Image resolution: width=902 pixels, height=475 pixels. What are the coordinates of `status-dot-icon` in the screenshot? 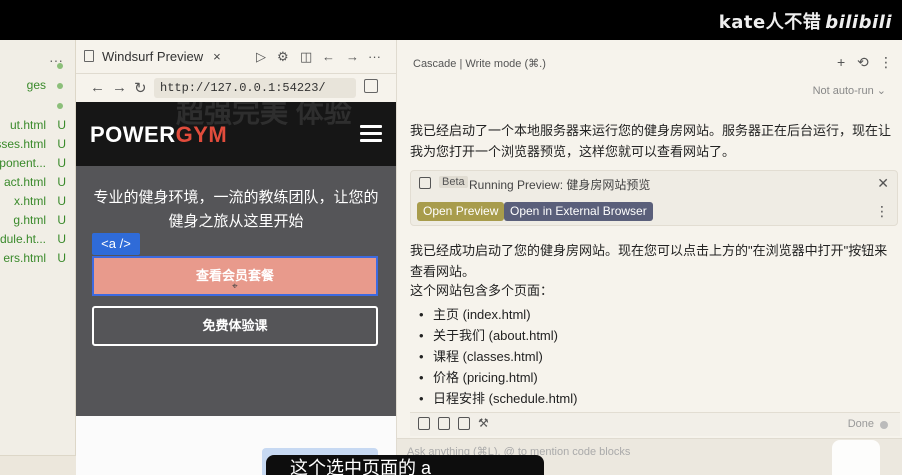 It's located at (884, 425).